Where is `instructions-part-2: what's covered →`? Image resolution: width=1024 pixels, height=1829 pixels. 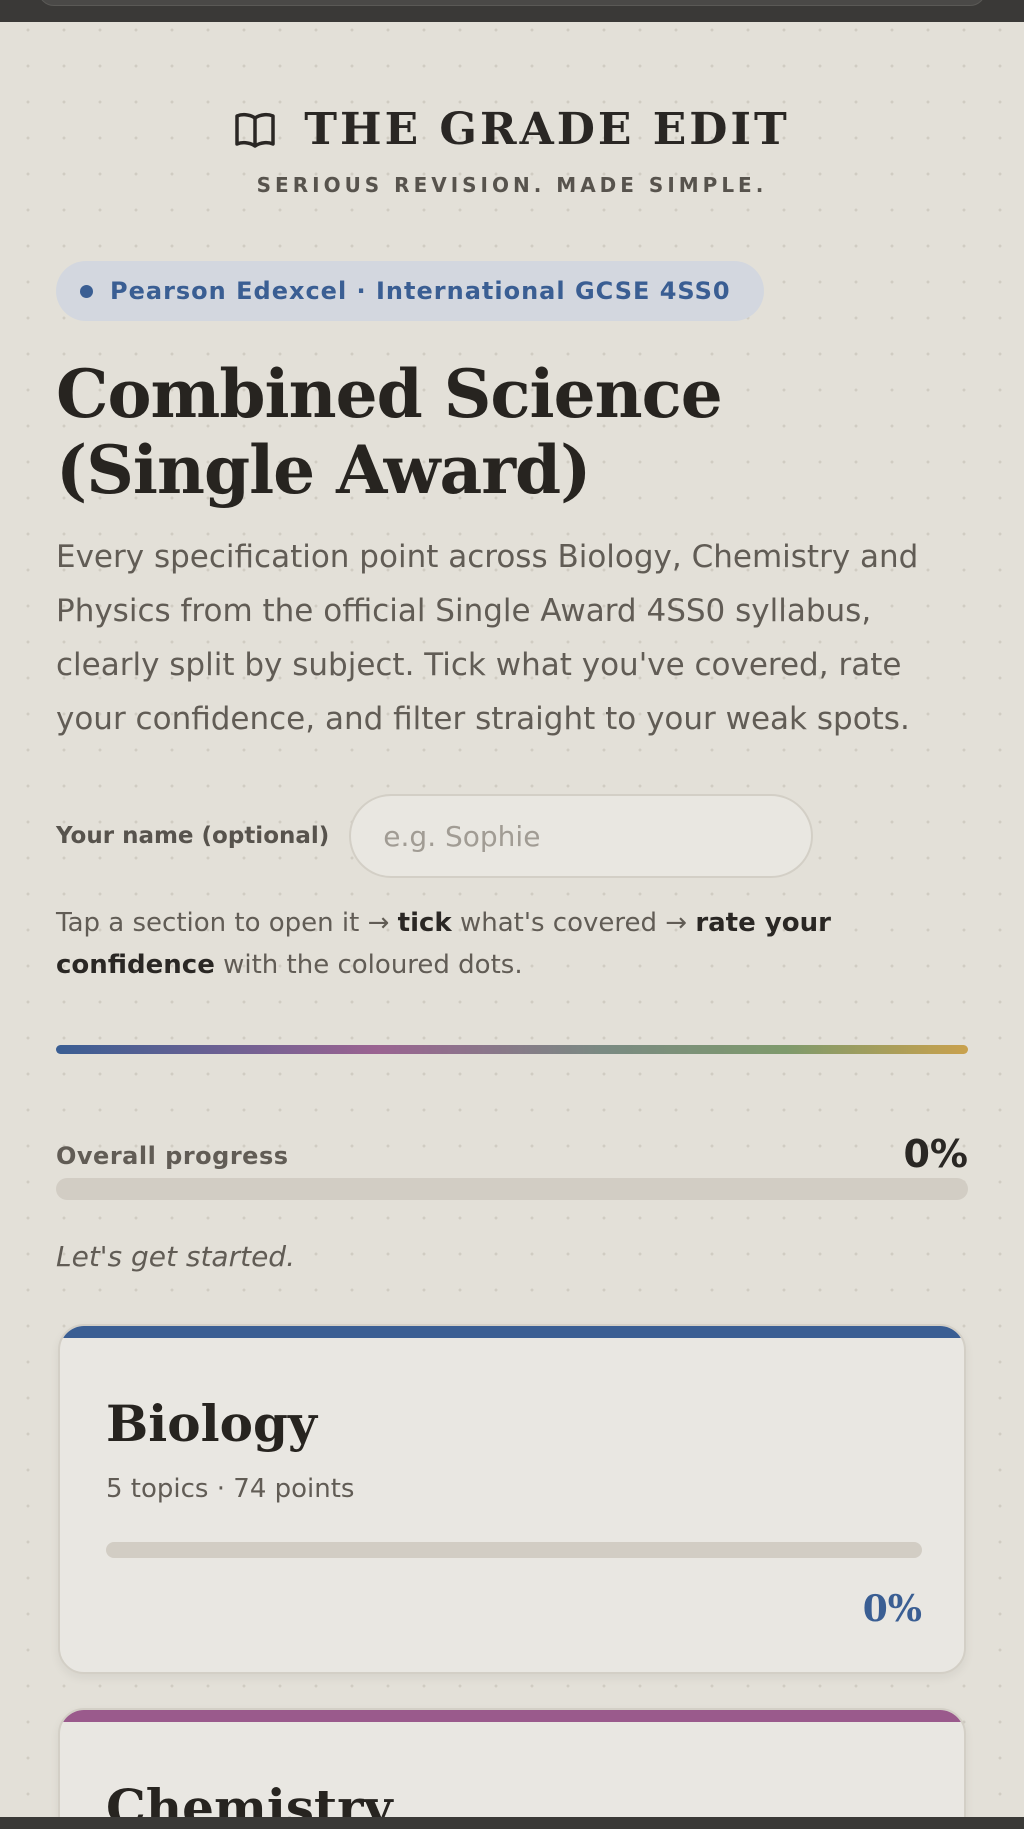 instructions-part-2: what's covered → is located at coordinates (573, 923).